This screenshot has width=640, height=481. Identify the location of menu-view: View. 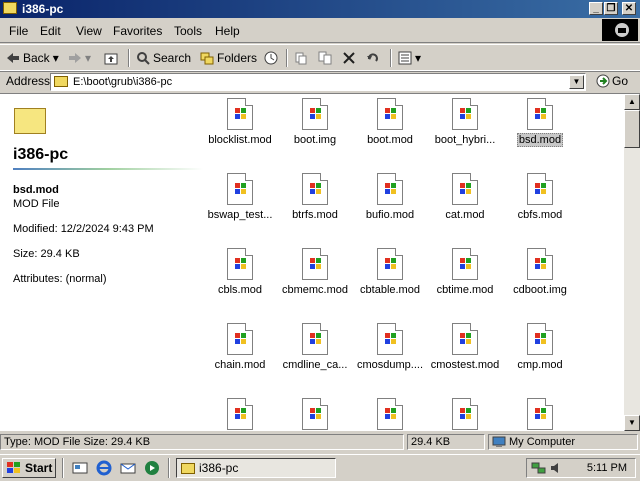
(89, 31).